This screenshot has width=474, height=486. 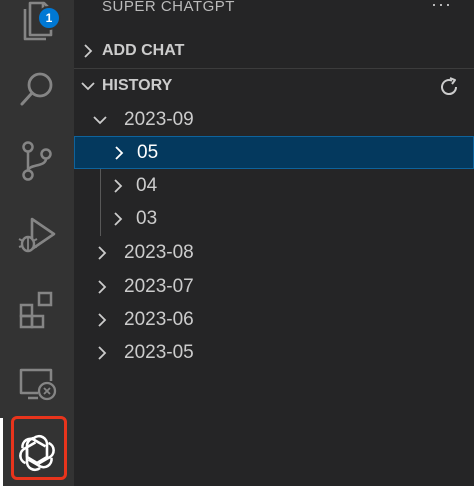 What do you see at coordinates (274, 152) in the screenshot?
I see `history-day-item-selected: 05` at bounding box center [274, 152].